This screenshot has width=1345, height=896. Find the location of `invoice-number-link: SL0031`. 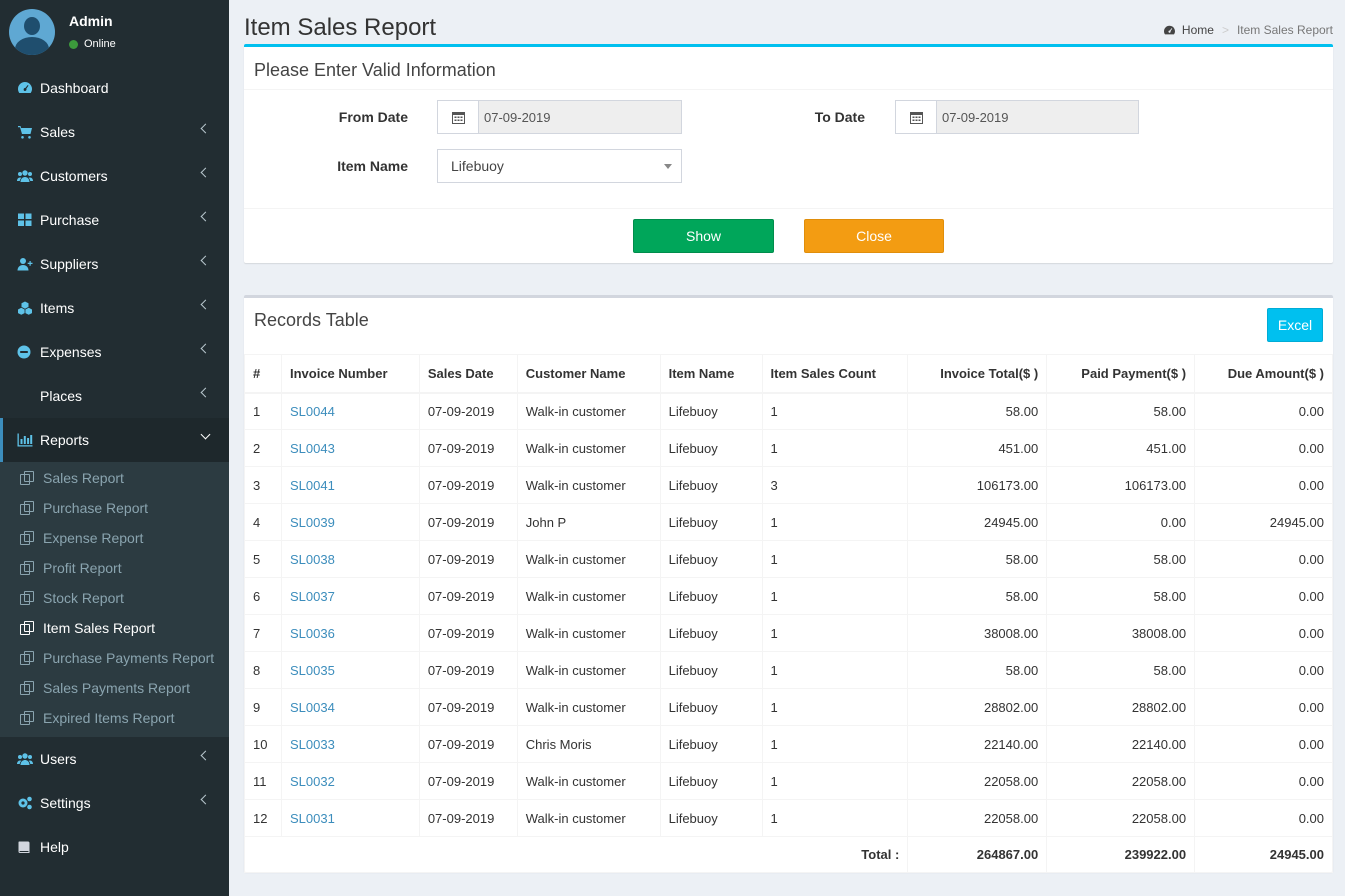

invoice-number-link: SL0031 is located at coordinates (350, 818).